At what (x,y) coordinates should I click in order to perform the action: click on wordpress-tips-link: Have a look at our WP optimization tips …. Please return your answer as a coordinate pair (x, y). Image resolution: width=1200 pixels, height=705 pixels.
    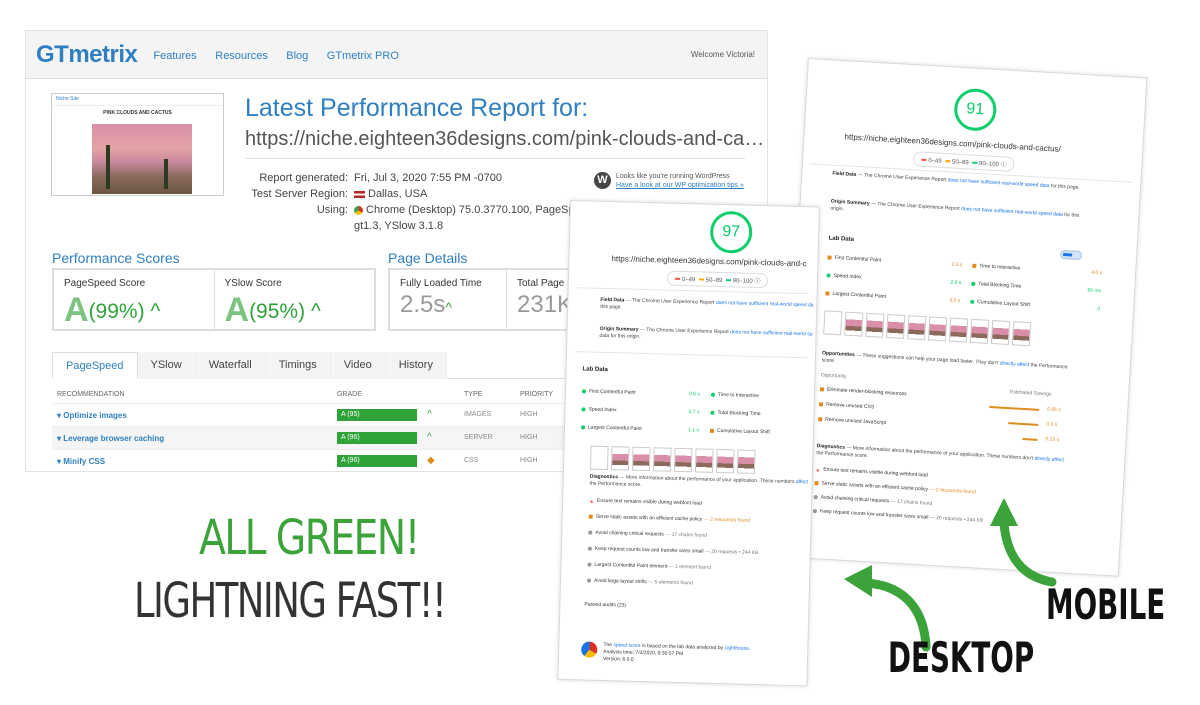
    Looking at the image, I should click on (680, 185).